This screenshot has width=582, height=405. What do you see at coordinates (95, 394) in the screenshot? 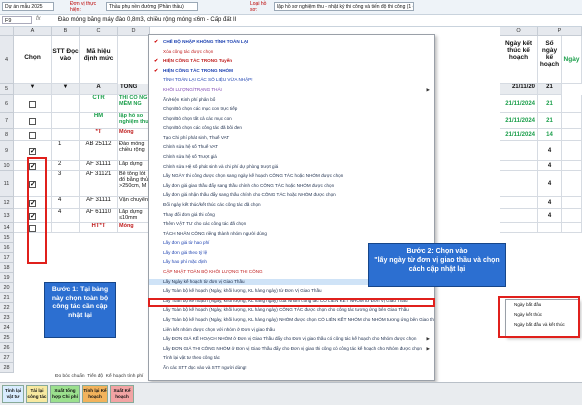
I see `recalc-plan-button: Tính lại Kế hoạch` at bounding box center [95, 394].